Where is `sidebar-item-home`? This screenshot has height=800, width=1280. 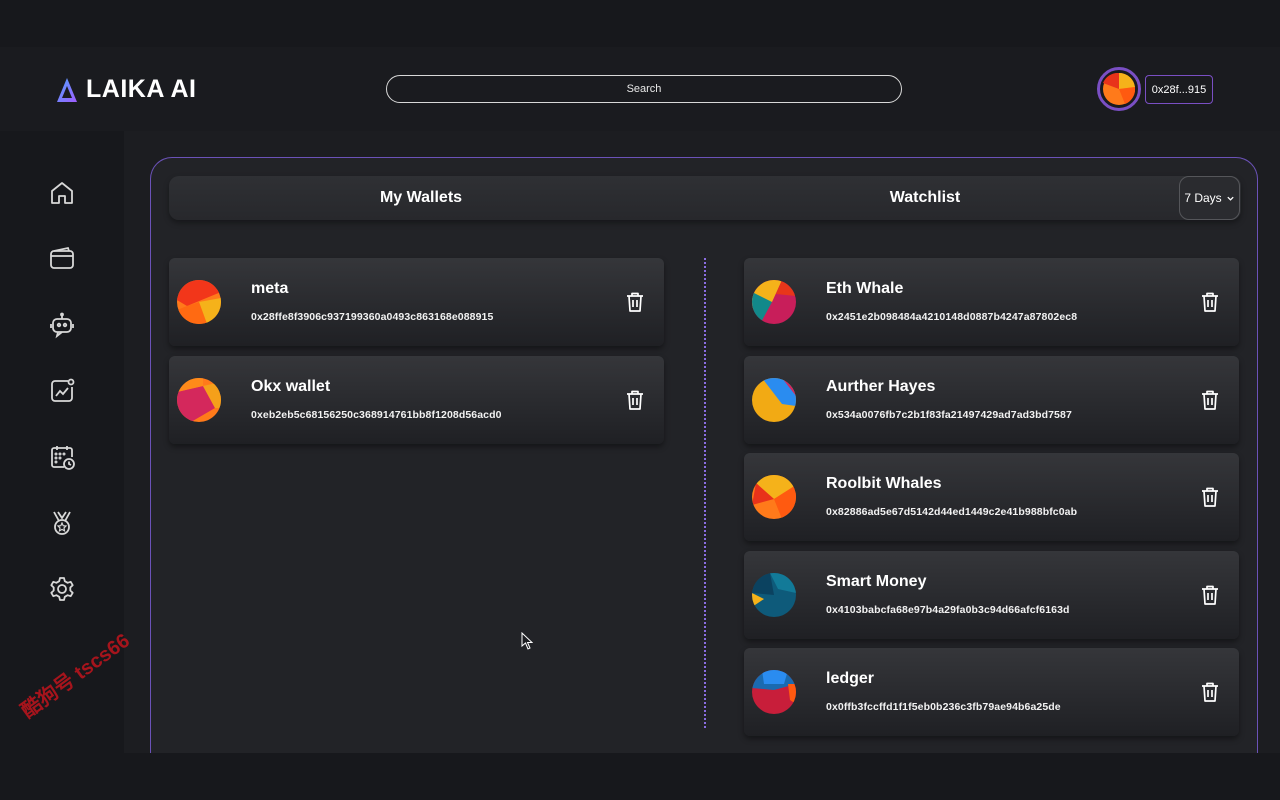 sidebar-item-home is located at coordinates (62, 193).